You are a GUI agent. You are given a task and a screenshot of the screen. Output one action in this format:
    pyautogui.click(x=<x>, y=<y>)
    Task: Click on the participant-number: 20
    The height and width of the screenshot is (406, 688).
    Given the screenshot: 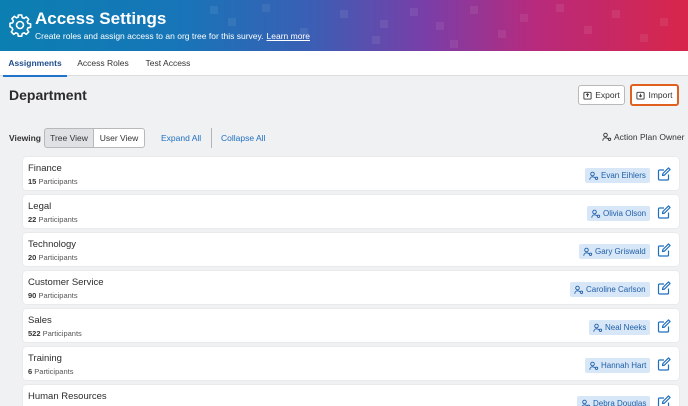 What is the action you would take?
    pyautogui.click(x=32, y=257)
    